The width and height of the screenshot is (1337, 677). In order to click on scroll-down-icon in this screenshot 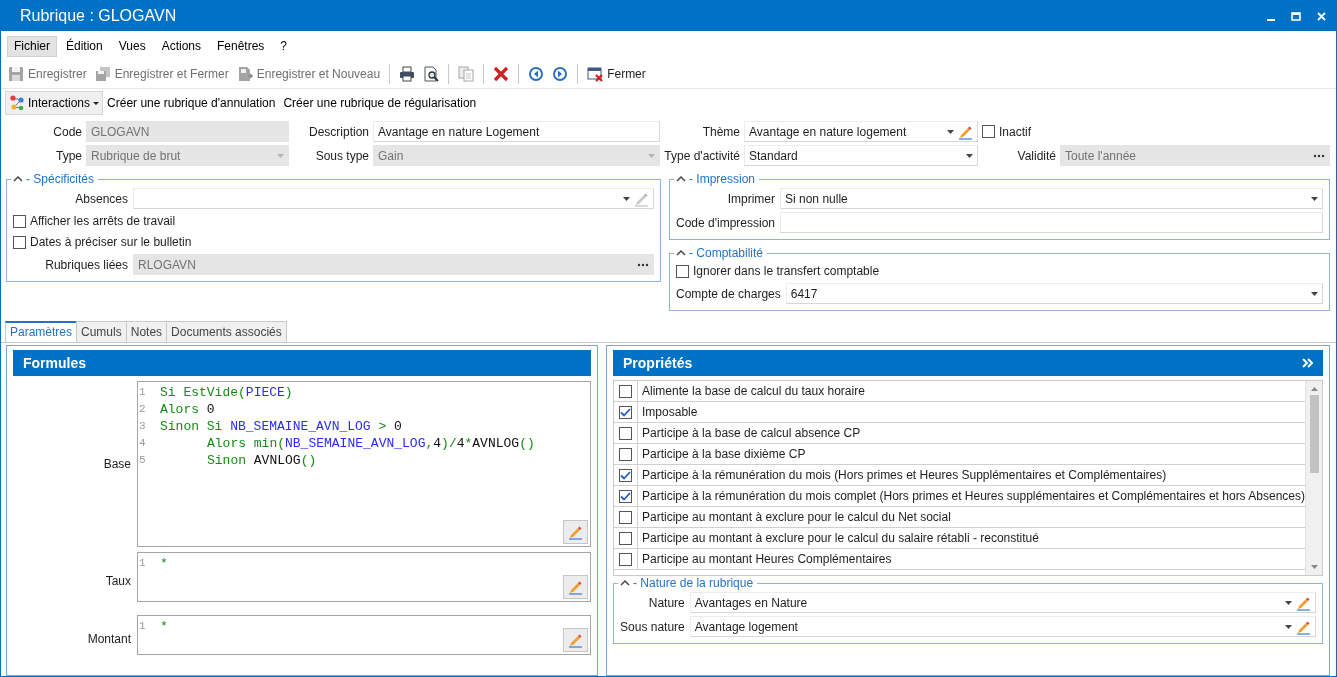, I will do `click(1314, 567)`.